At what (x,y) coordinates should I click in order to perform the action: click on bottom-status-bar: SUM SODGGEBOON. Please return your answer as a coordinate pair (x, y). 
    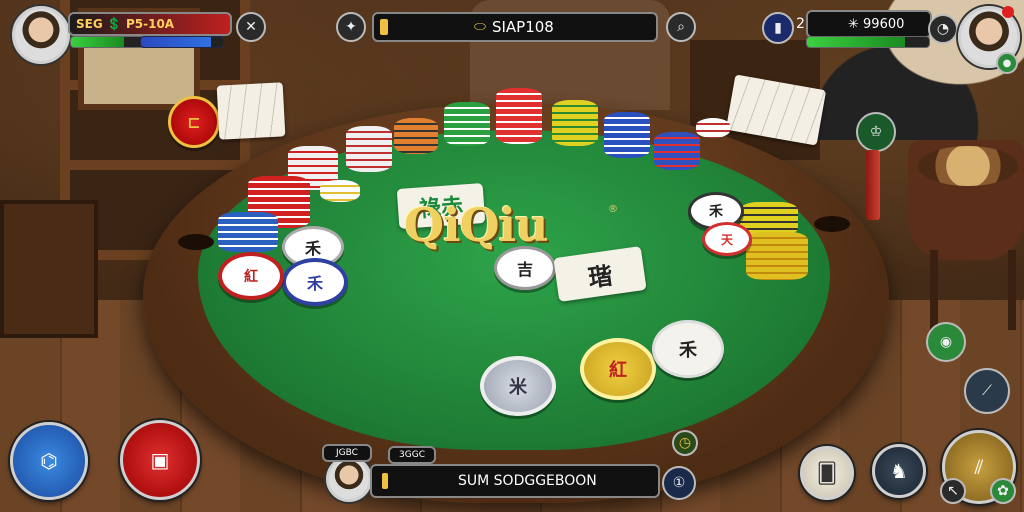
    Looking at the image, I should click on (515, 481).